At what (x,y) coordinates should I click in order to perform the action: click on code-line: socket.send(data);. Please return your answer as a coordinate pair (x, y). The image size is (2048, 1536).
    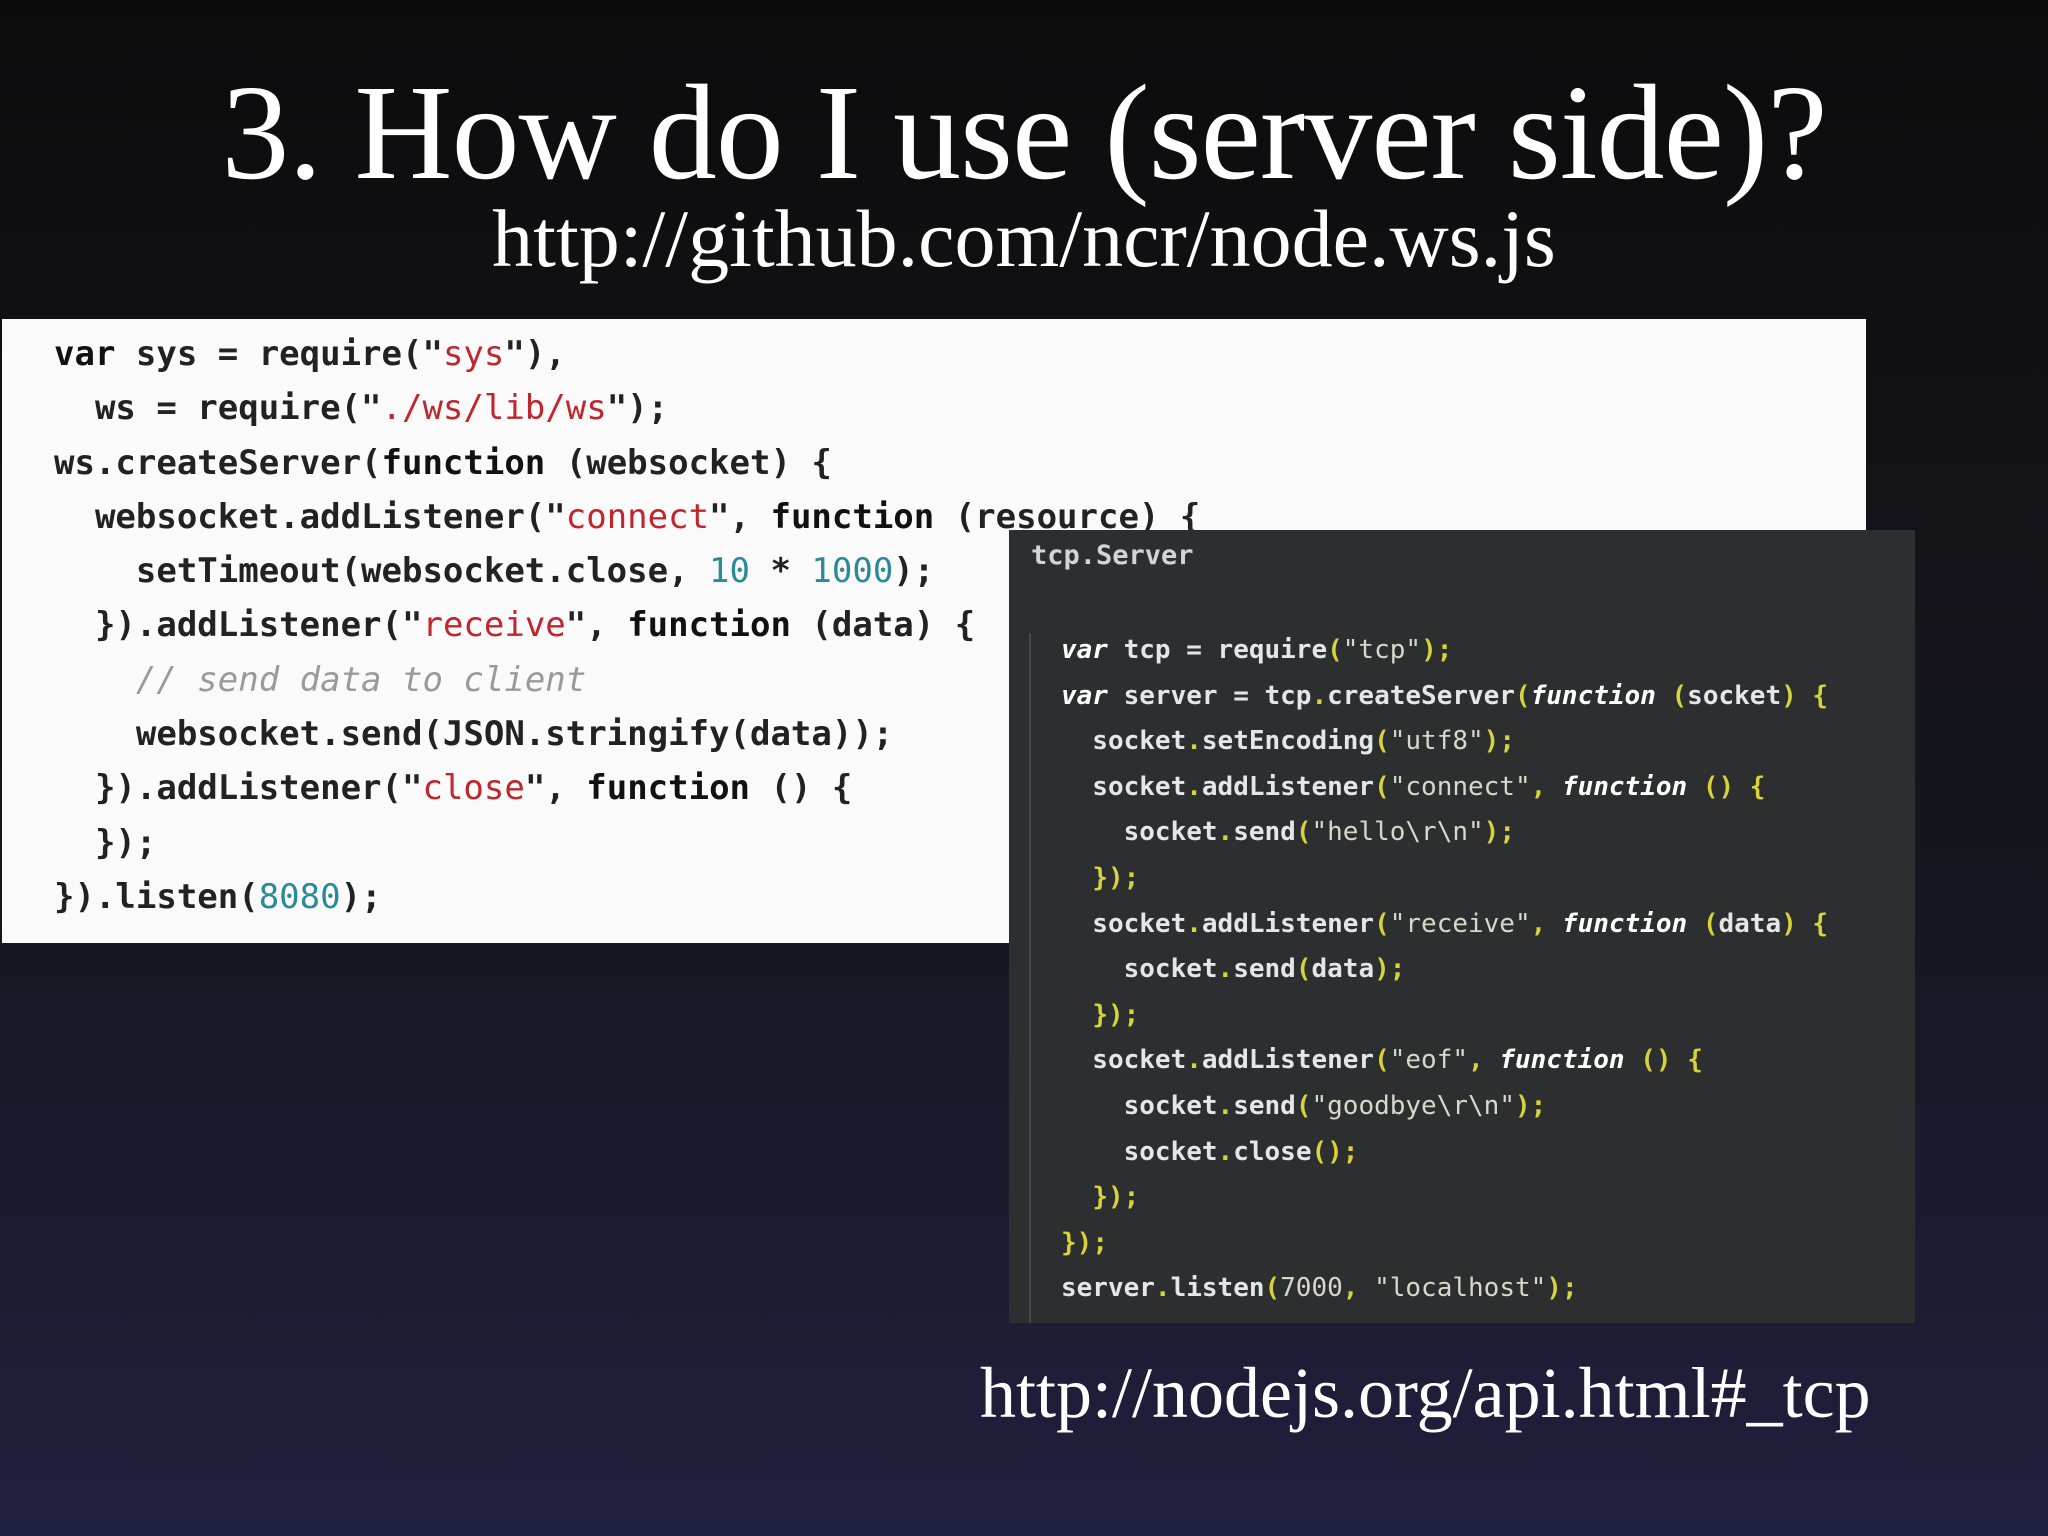
    Looking at the image, I should click on (1233, 969).